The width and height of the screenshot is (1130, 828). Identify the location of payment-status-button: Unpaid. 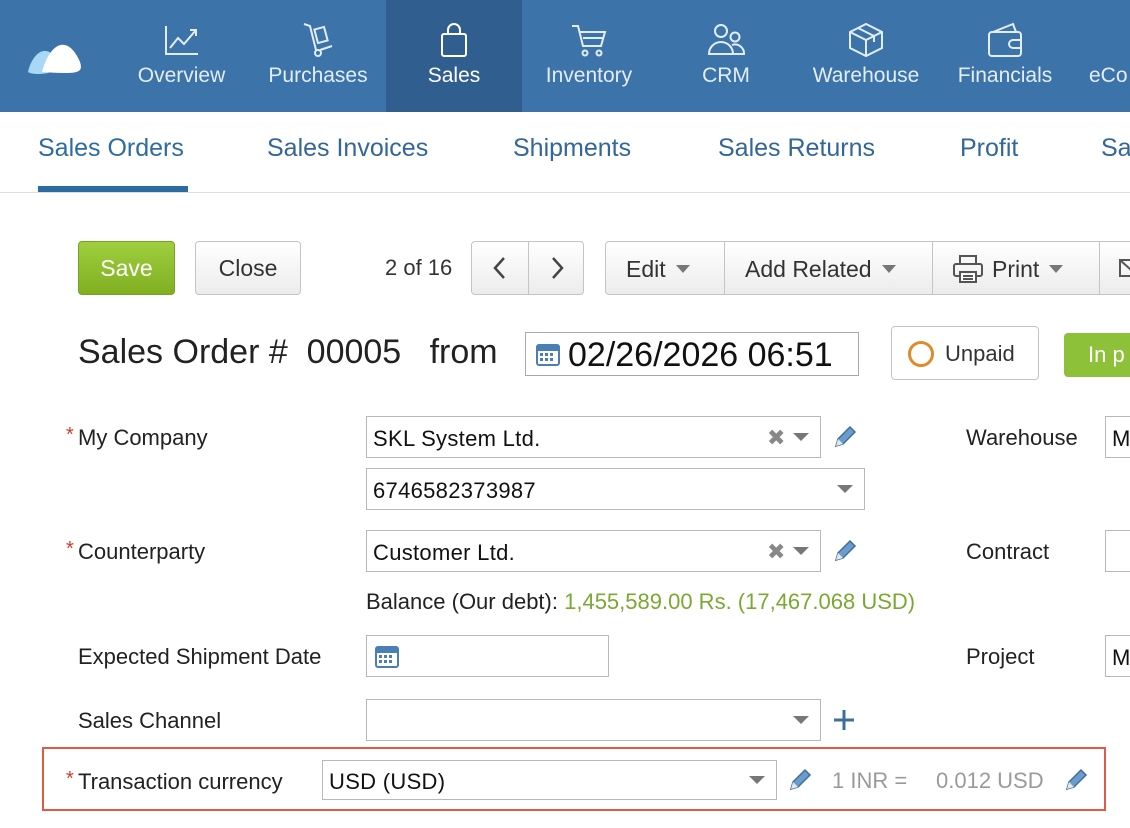
(965, 353).